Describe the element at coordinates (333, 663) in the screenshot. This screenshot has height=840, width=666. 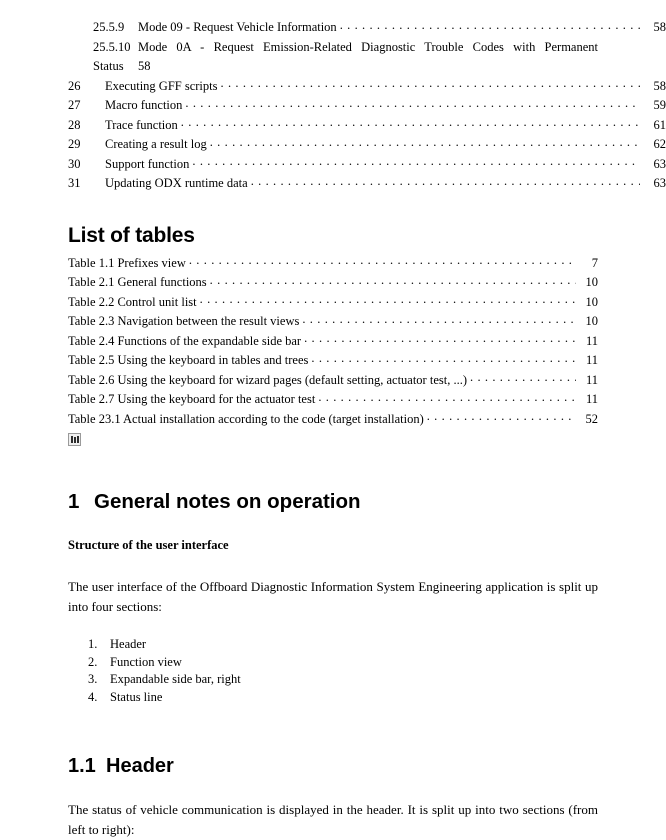
I see `list-item: 2. Function view` at that location.